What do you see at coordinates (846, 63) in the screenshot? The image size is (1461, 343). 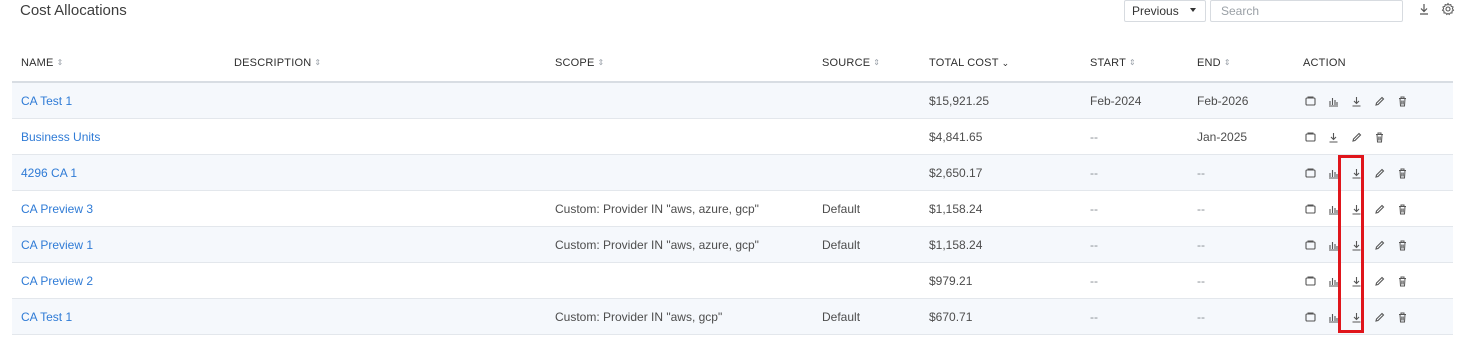 I see `column-label: SOURCE` at bounding box center [846, 63].